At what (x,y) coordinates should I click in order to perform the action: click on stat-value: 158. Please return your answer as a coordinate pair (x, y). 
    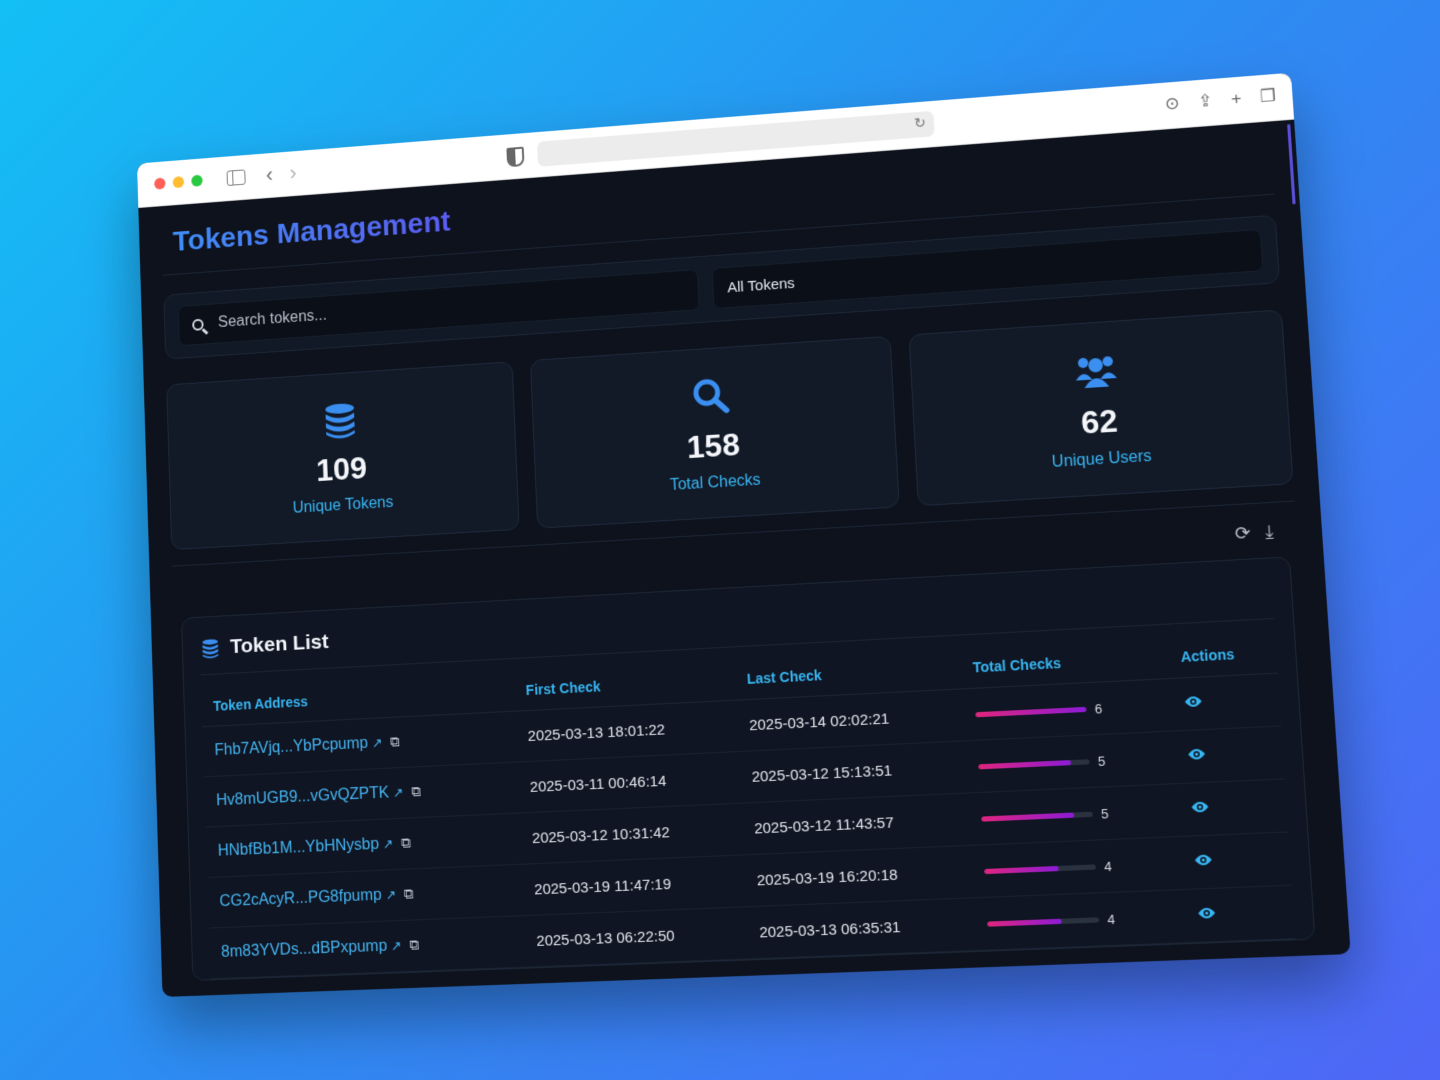
    Looking at the image, I should click on (713, 445).